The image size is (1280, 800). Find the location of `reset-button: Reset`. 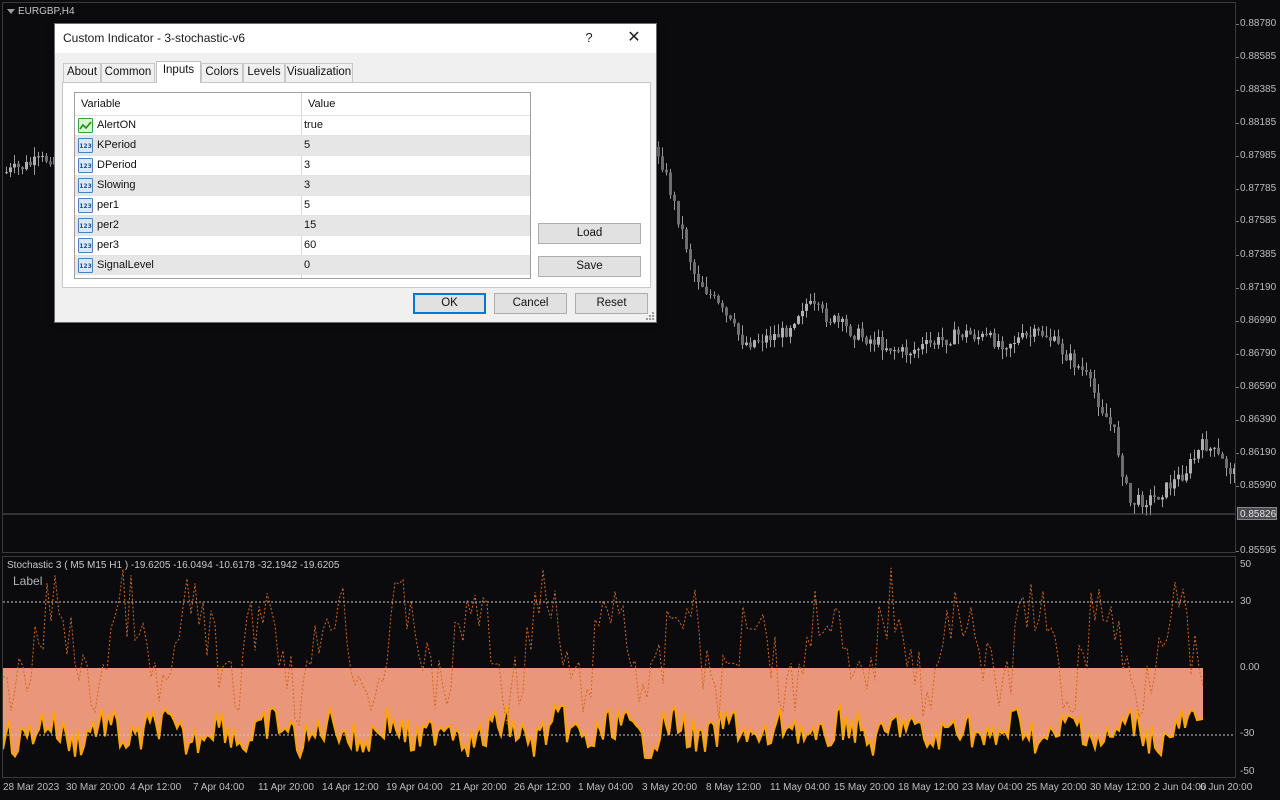

reset-button: Reset is located at coordinates (611, 303).